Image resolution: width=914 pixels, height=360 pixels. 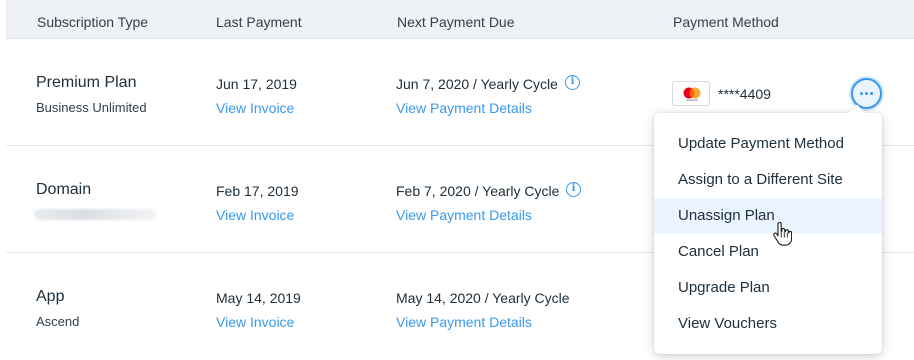 What do you see at coordinates (768, 144) in the screenshot?
I see `menu-item-update-payment-method: Update Payment Method` at bounding box center [768, 144].